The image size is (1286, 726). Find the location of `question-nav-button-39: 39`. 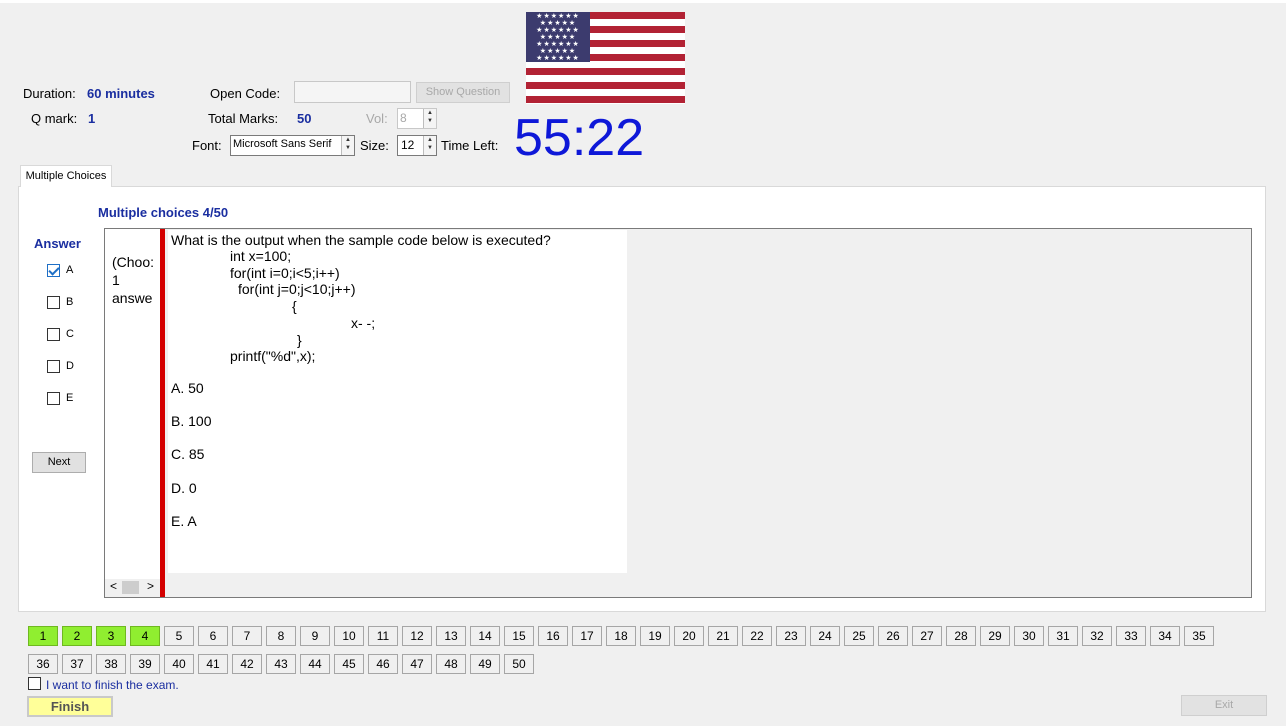

question-nav-button-39: 39 is located at coordinates (145, 664).